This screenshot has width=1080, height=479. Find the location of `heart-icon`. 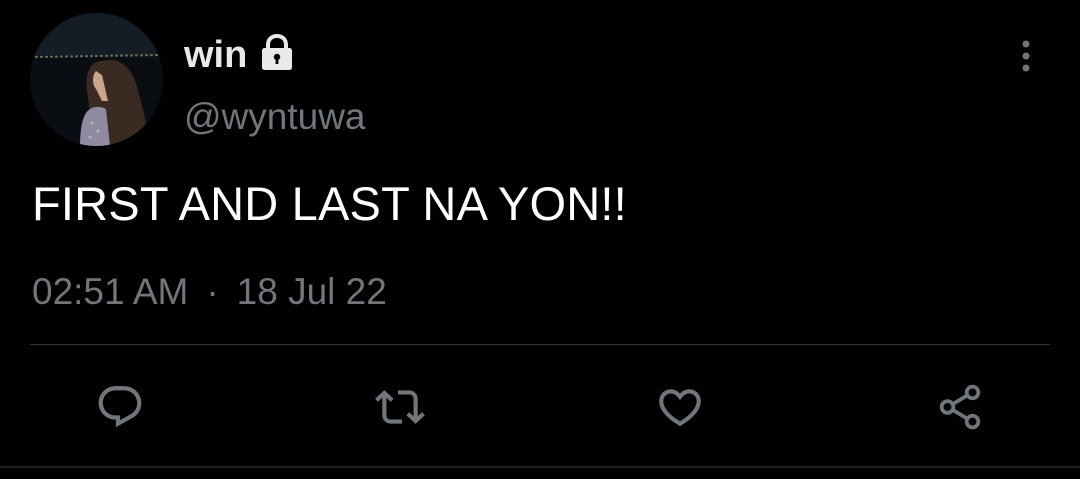

heart-icon is located at coordinates (680, 408).